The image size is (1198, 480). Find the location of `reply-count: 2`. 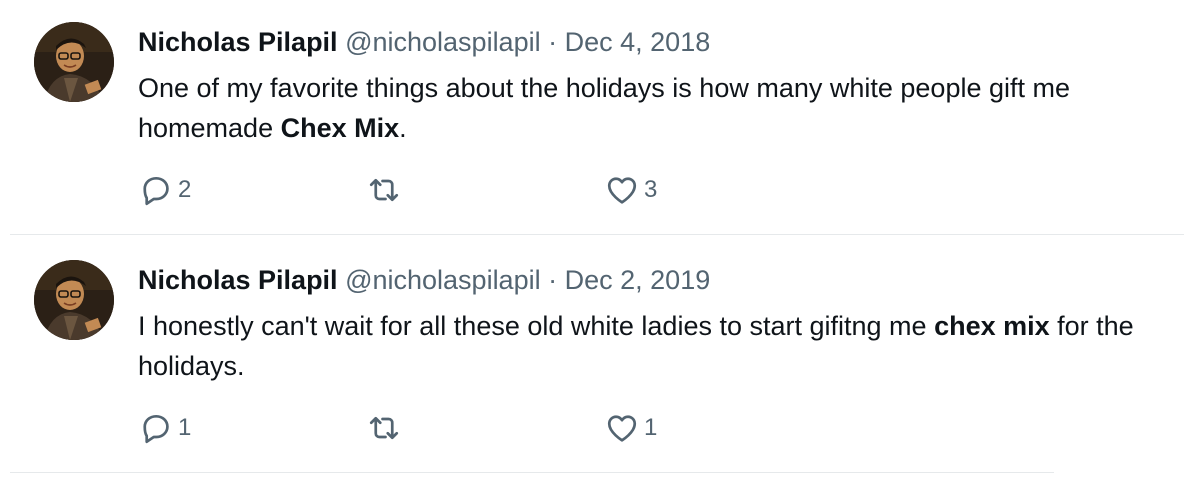

reply-count: 2 is located at coordinates (185, 189).